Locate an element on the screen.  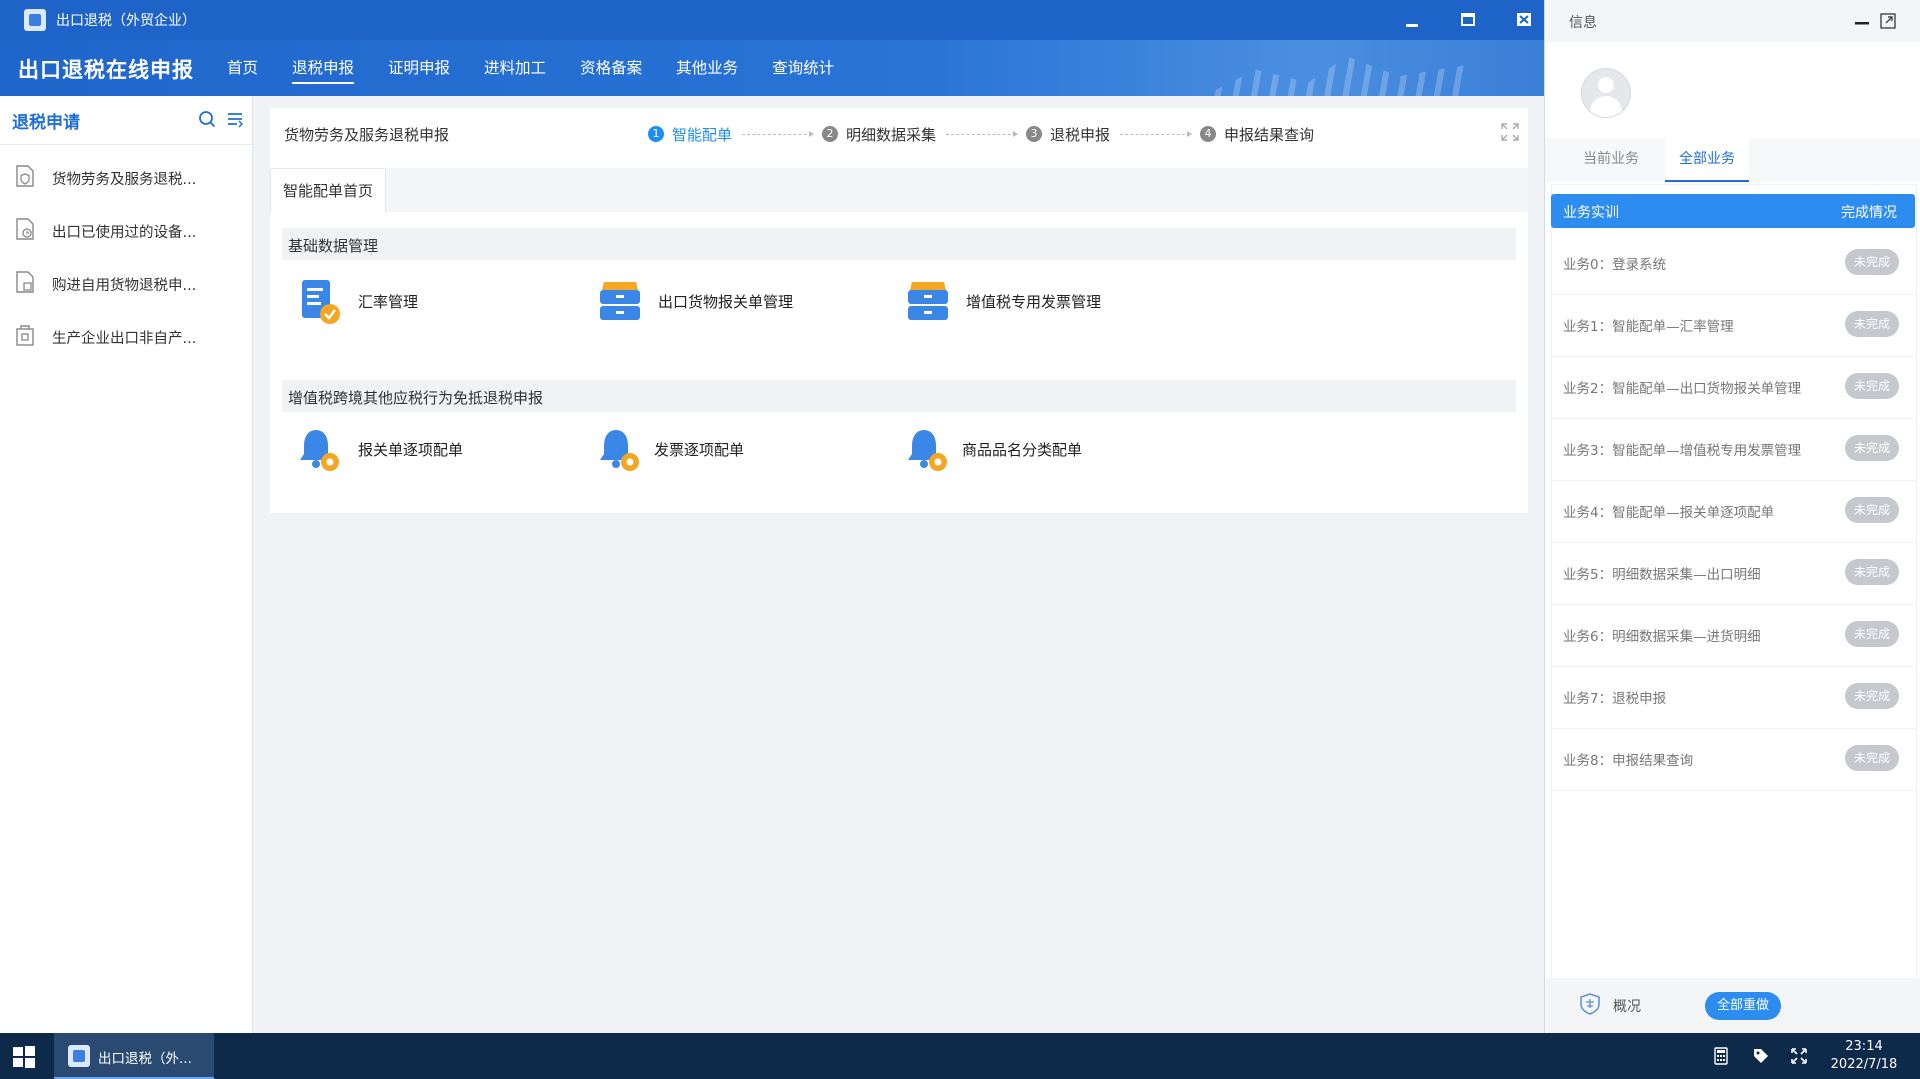
tile-export-customs-declaration: 出口货物报关单管理 is located at coordinates (719, 302).